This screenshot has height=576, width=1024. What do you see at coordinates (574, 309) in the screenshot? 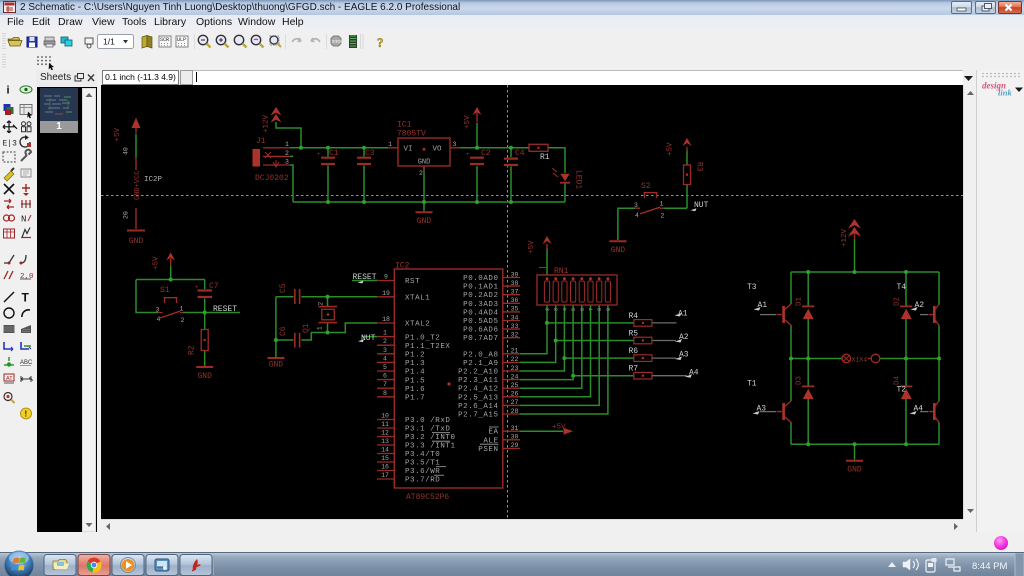
I see `svg-text: 5` at bounding box center [574, 309].